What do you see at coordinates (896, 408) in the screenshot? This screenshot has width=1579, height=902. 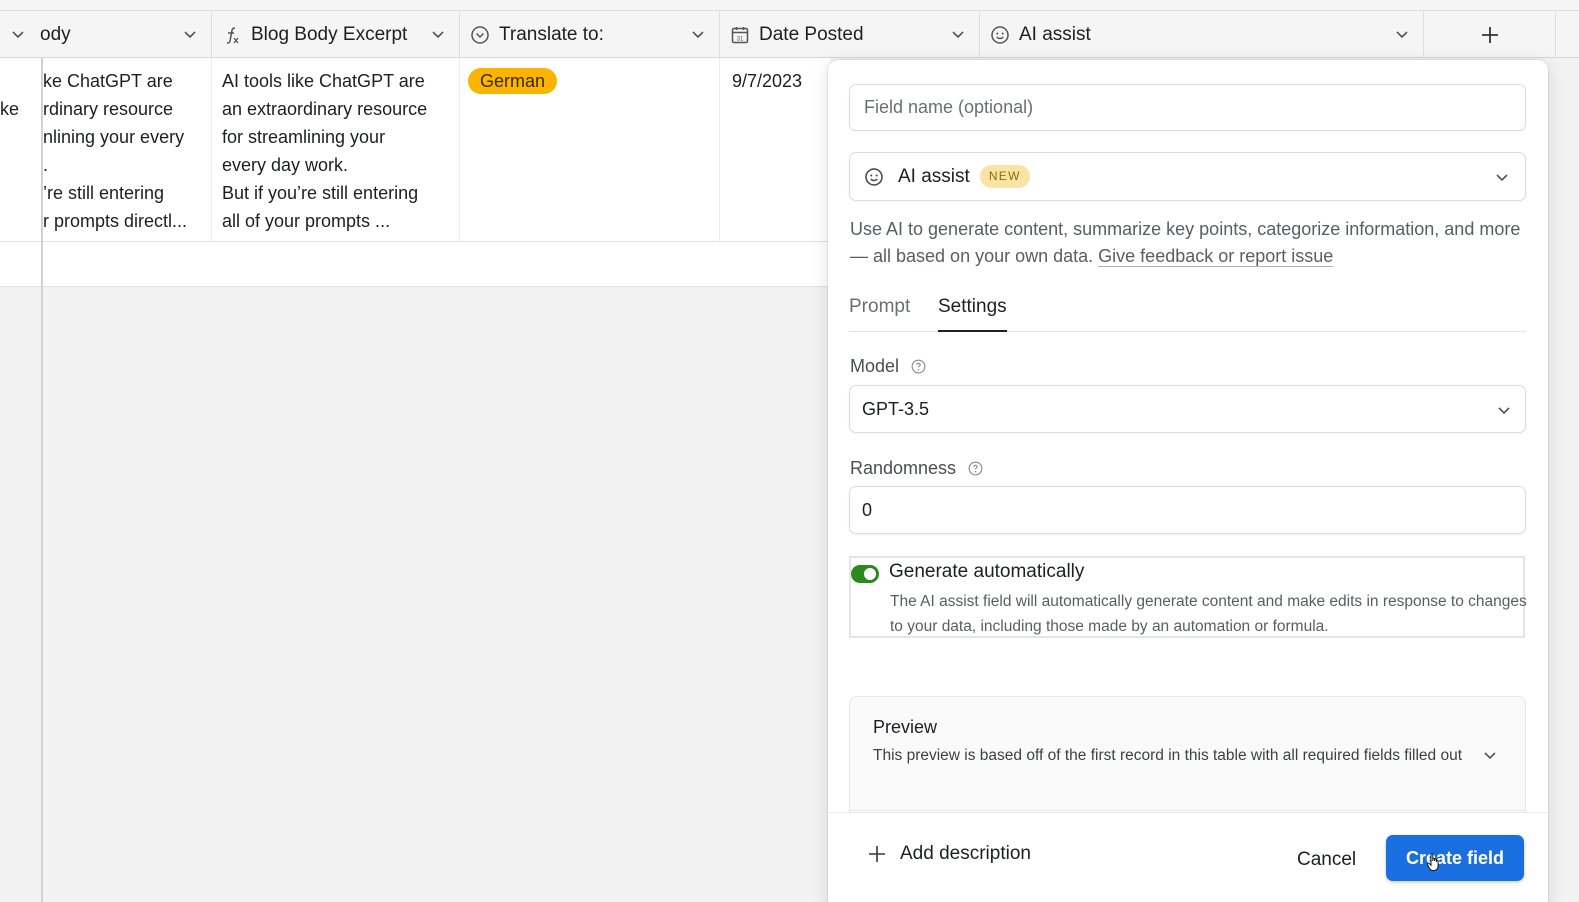 I see `model-value: GPT-3.5` at bounding box center [896, 408].